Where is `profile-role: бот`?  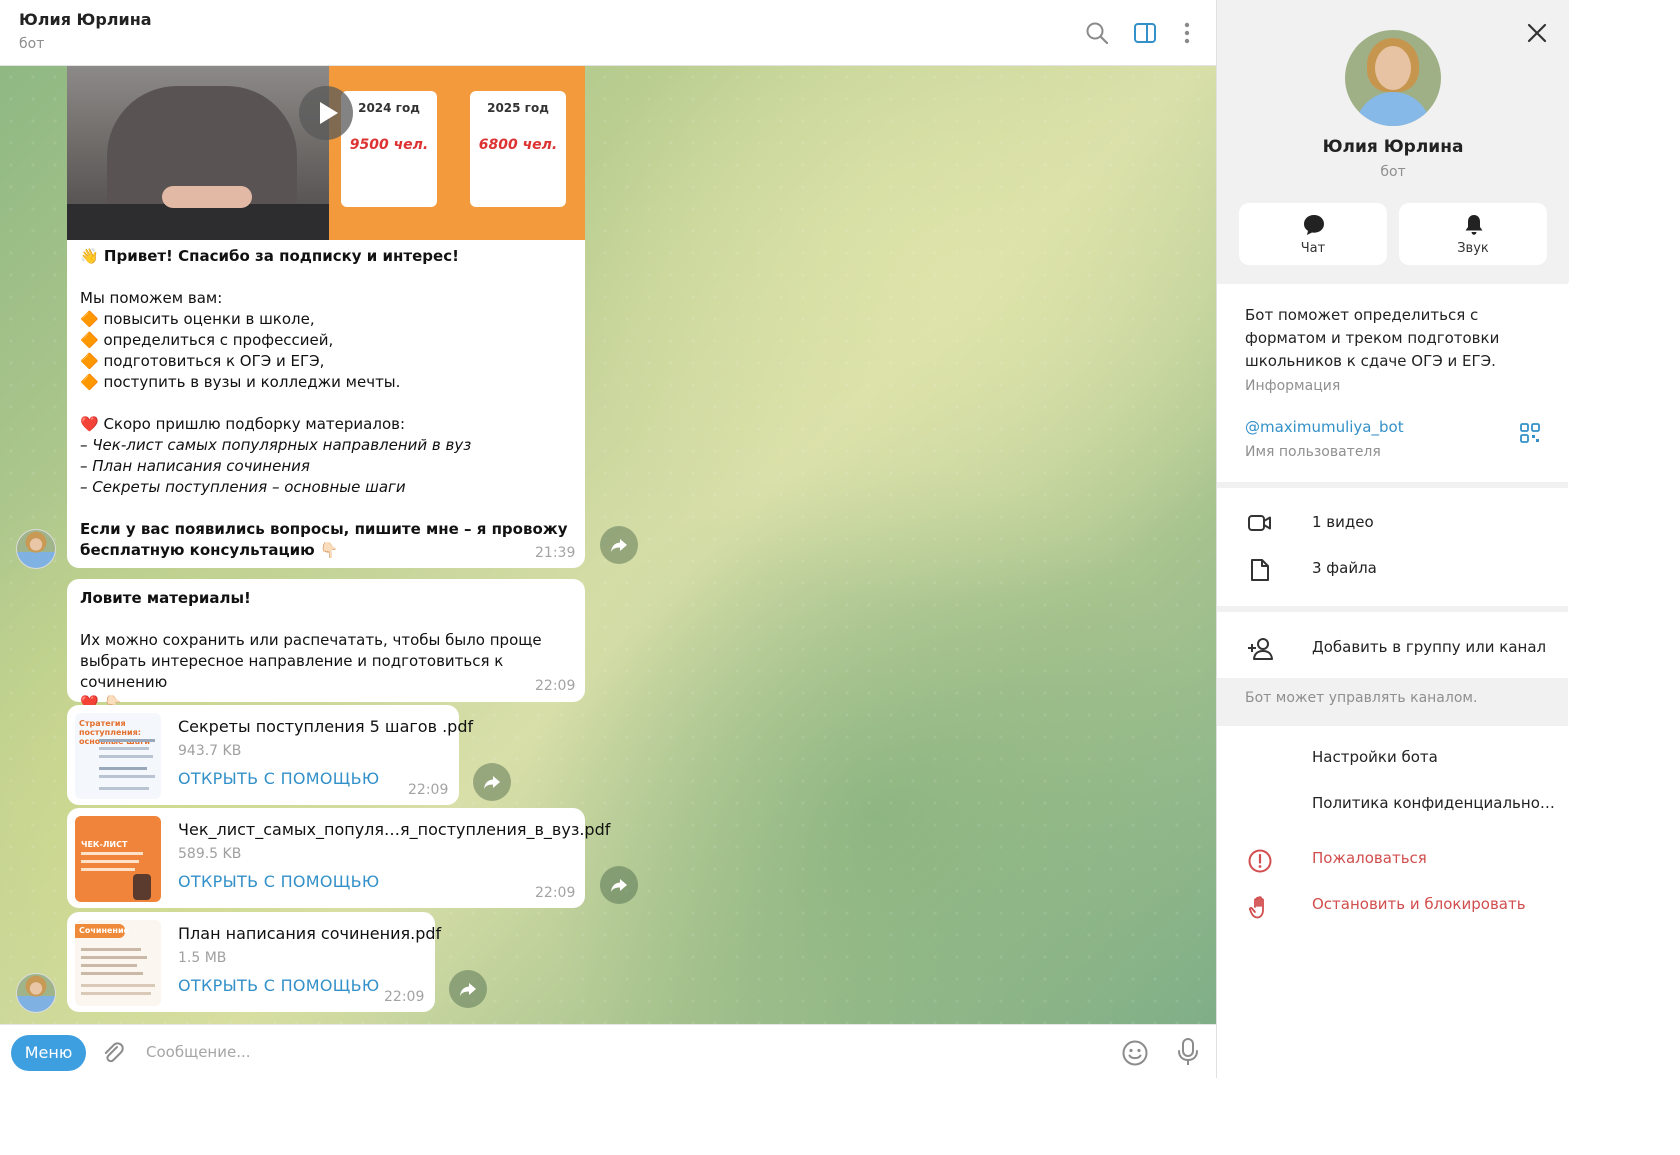 profile-role: бот is located at coordinates (1393, 172).